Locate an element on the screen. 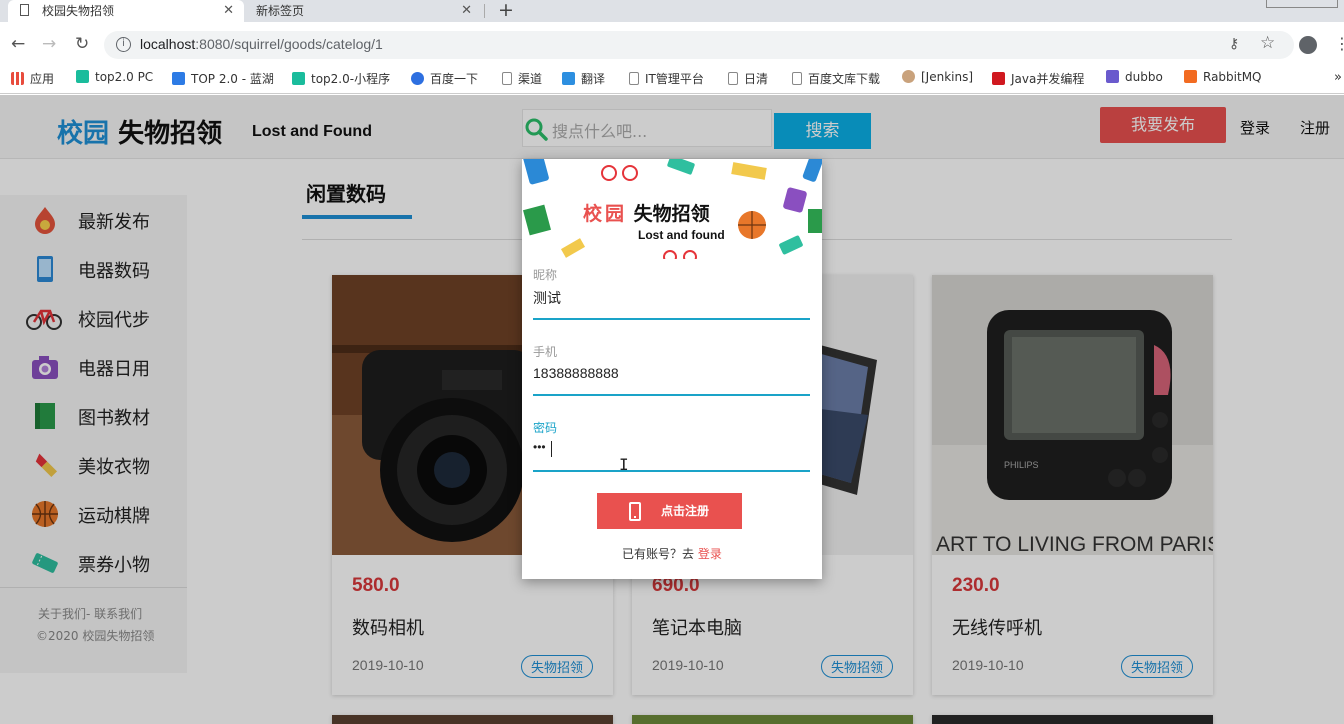 This screenshot has width=1344, height=724. password-underline is located at coordinates (671, 471).